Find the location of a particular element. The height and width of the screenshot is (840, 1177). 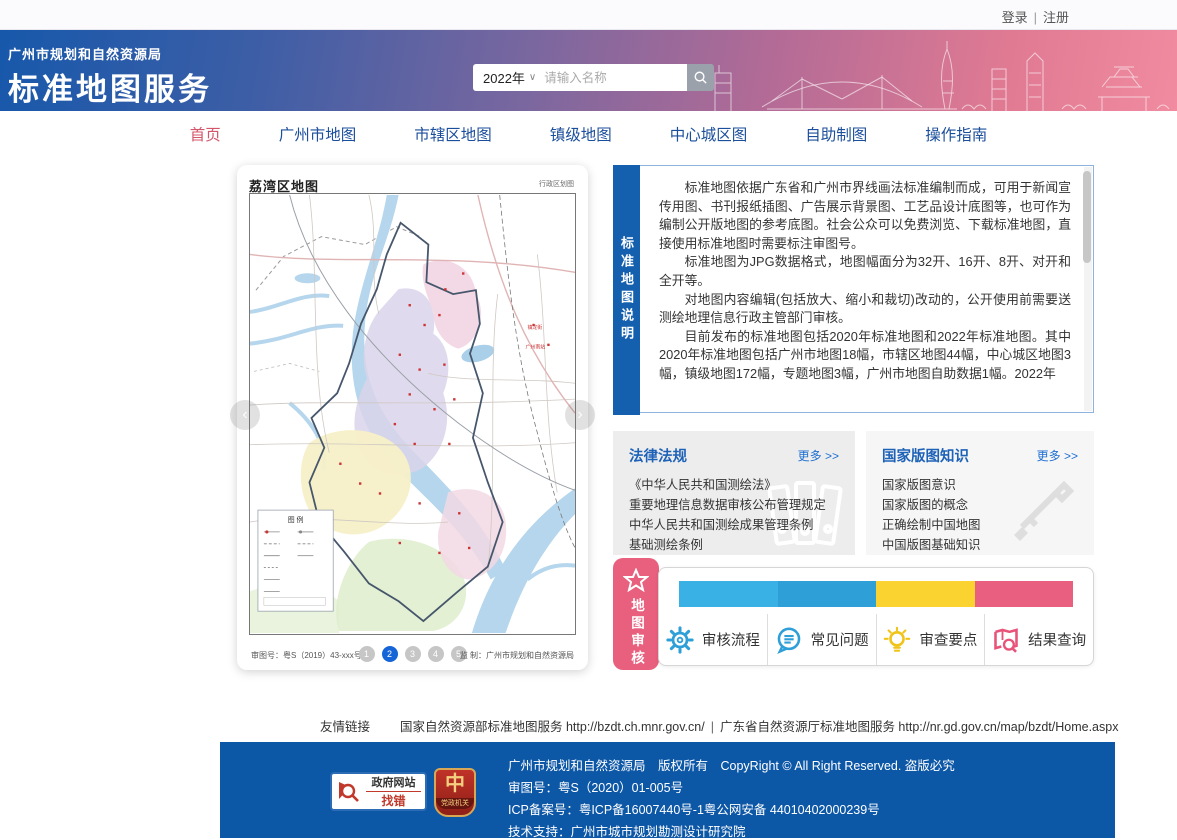

laws-title: 法律法规 is located at coordinates (658, 457).